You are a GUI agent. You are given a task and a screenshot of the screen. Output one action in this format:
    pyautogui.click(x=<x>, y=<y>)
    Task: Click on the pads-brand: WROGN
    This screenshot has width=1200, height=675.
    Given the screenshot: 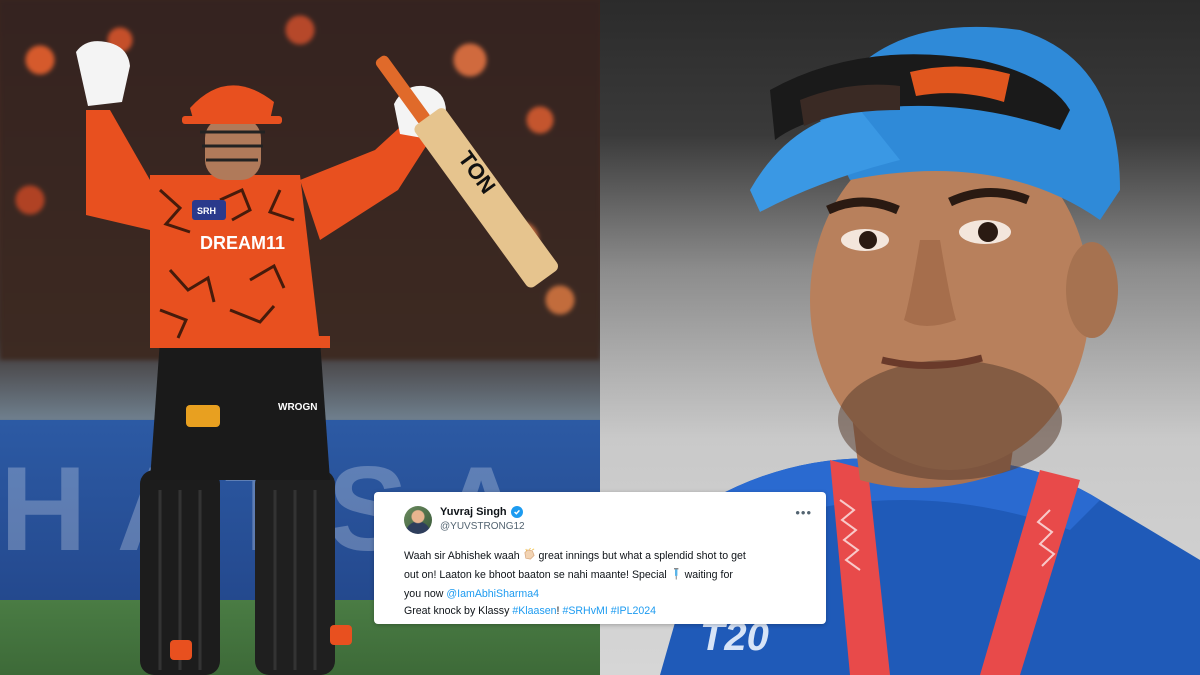 What is the action you would take?
    pyautogui.click(x=297, y=407)
    